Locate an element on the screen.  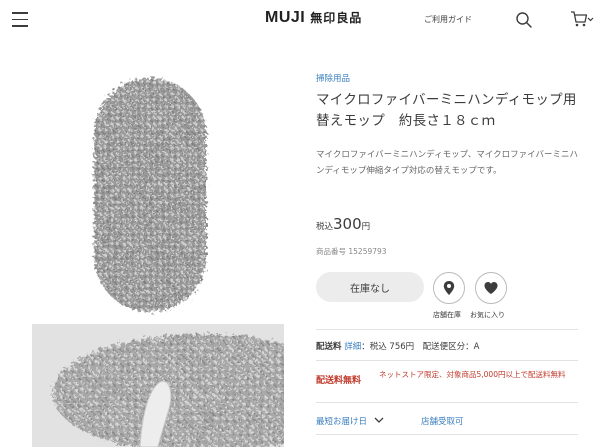
muji-logo: MUJI 無印良品 is located at coordinates (313, 18).